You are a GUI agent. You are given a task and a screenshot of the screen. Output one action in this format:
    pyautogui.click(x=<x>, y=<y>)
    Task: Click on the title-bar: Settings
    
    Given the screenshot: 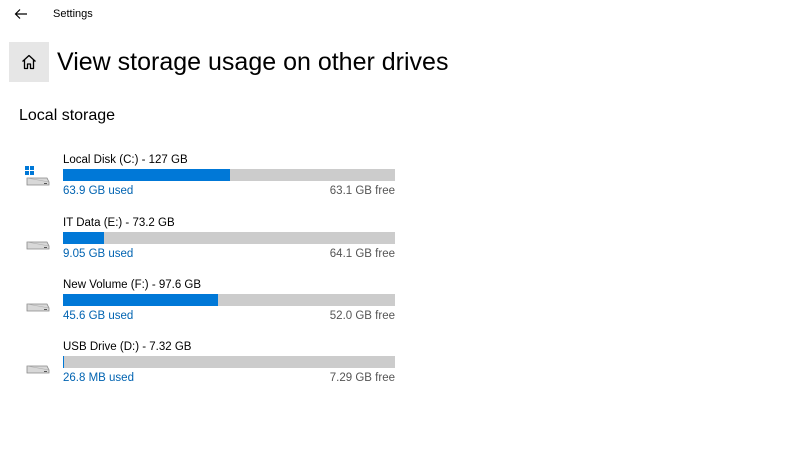 What is the action you would take?
    pyautogui.click(x=400, y=15)
    